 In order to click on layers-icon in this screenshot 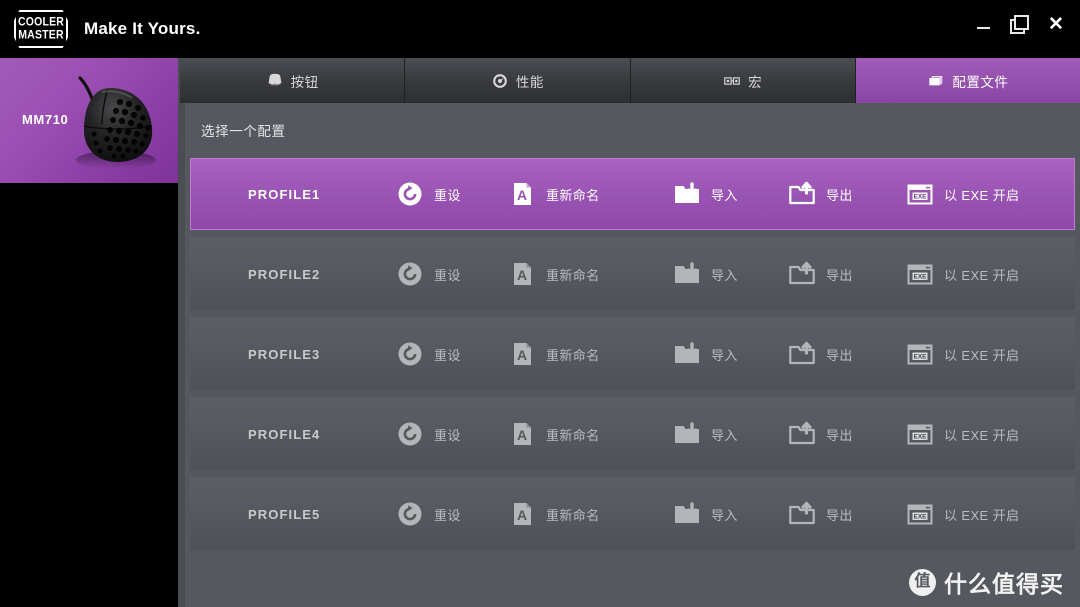, I will do `click(936, 80)`.